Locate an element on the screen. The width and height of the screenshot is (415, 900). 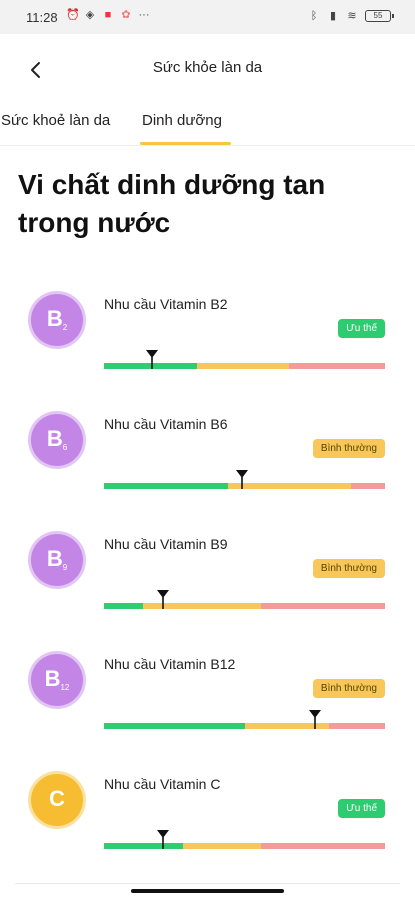
tab-nutrition: Dinh dưỡng is located at coordinates (182, 120).